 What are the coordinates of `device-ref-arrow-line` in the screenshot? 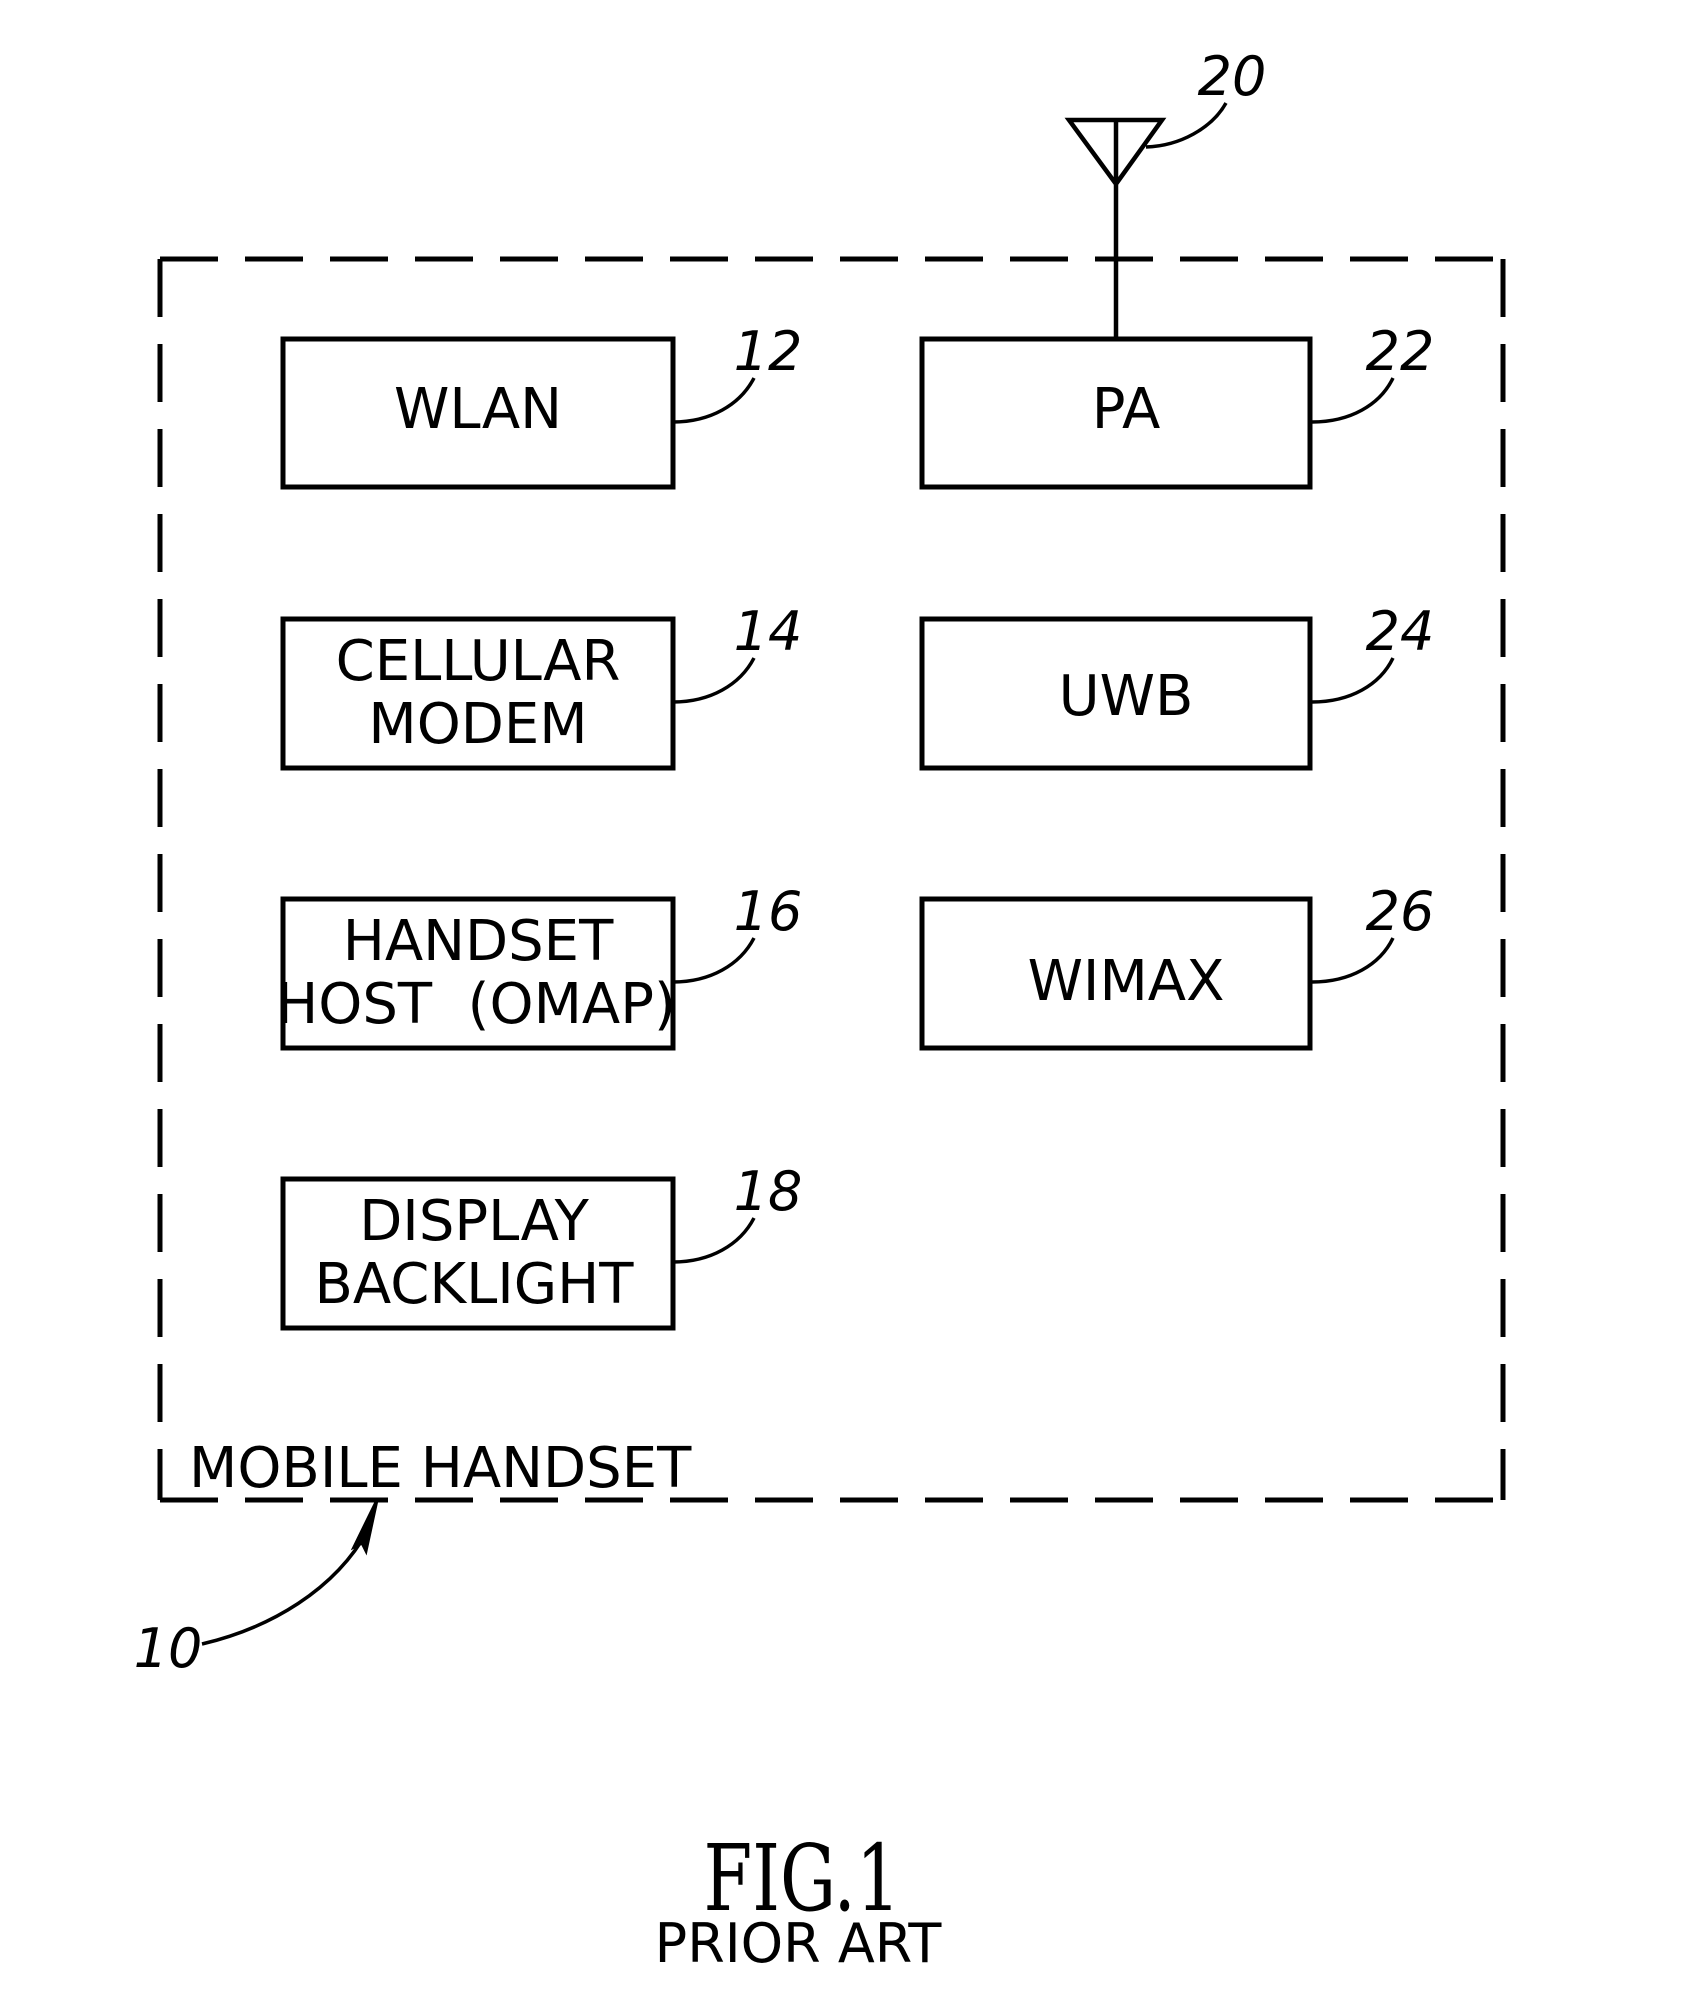 It's located at (285, 1587).